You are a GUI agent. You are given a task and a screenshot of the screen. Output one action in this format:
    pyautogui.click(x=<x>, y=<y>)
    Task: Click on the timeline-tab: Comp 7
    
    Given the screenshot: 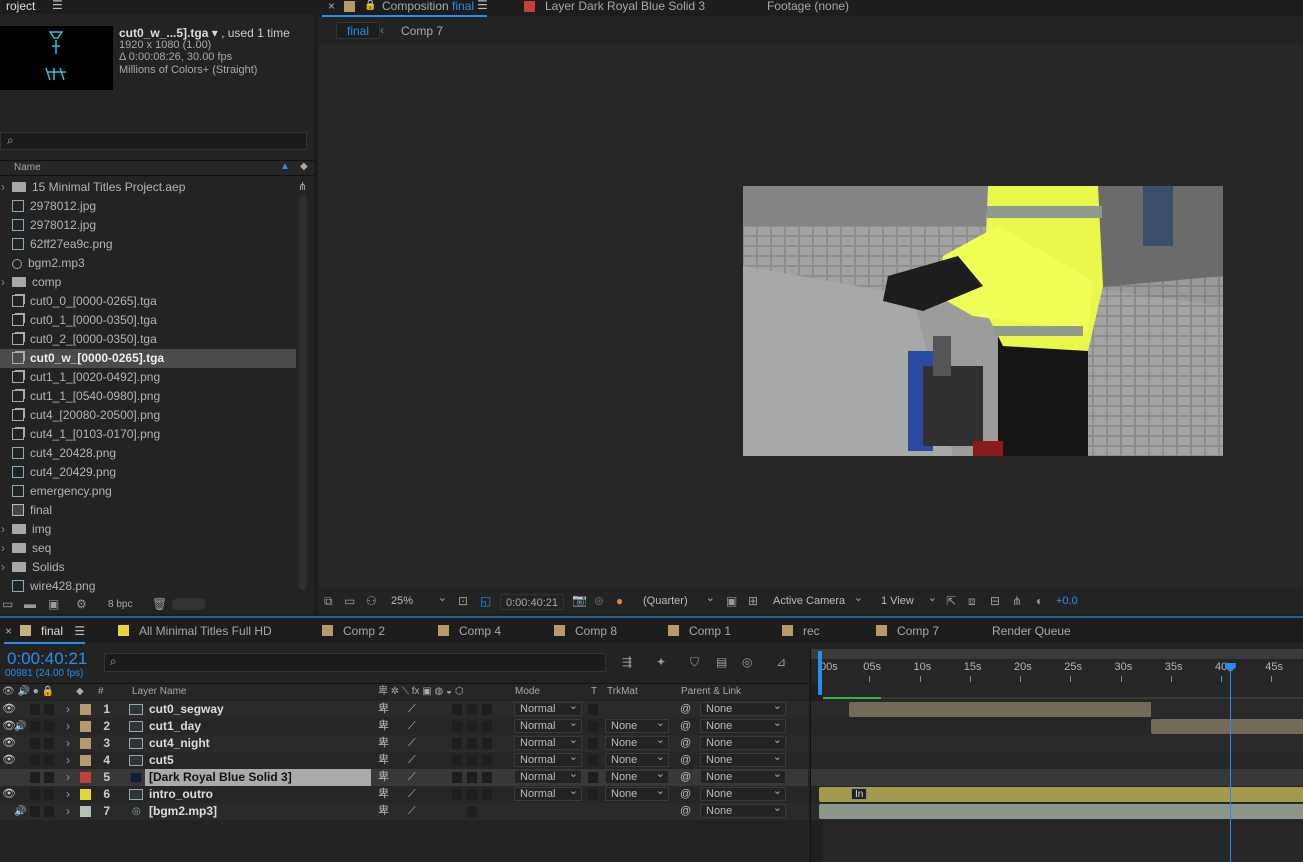 What is the action you would take?
    pyautogui.click(x=907, y=631)
    